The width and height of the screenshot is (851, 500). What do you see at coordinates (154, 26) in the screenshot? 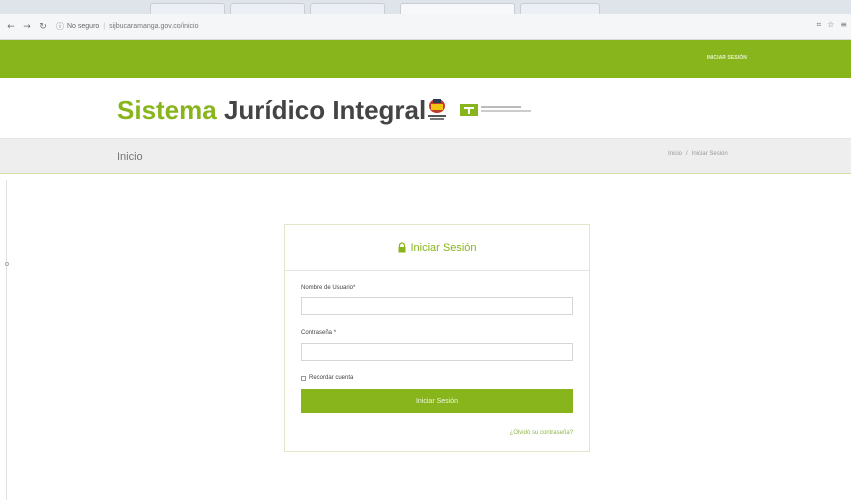
I see `url-text: sijbucaramanga.gov.co/inicio` at bounding box center [154, 26].